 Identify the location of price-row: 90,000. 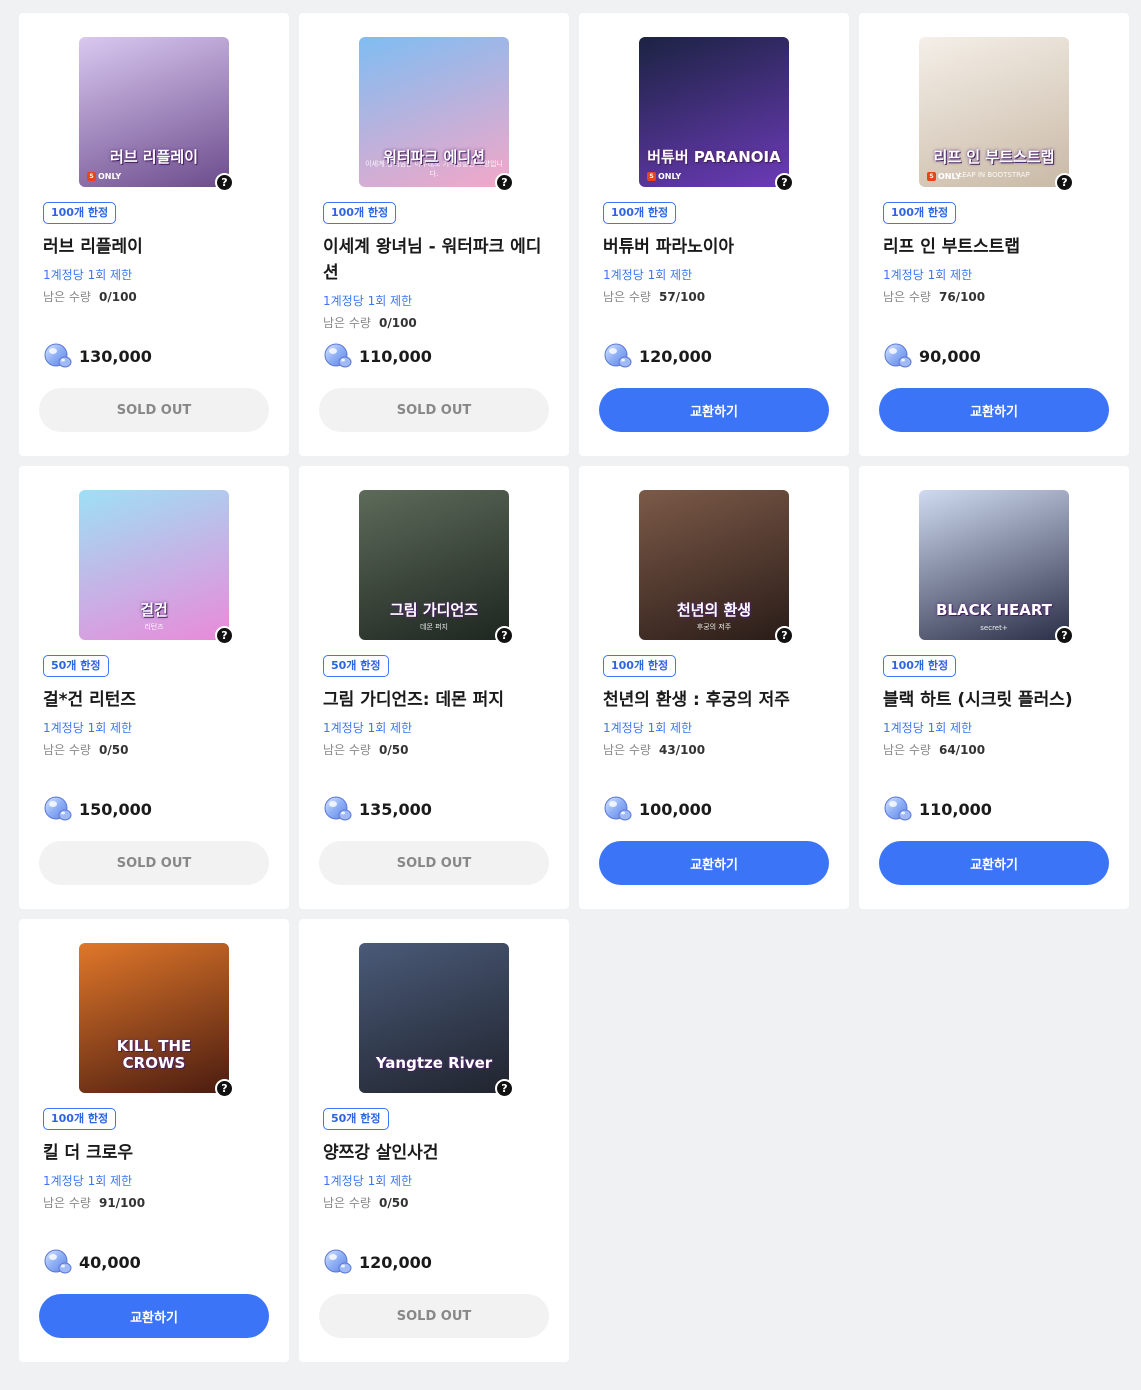
(932, 356).